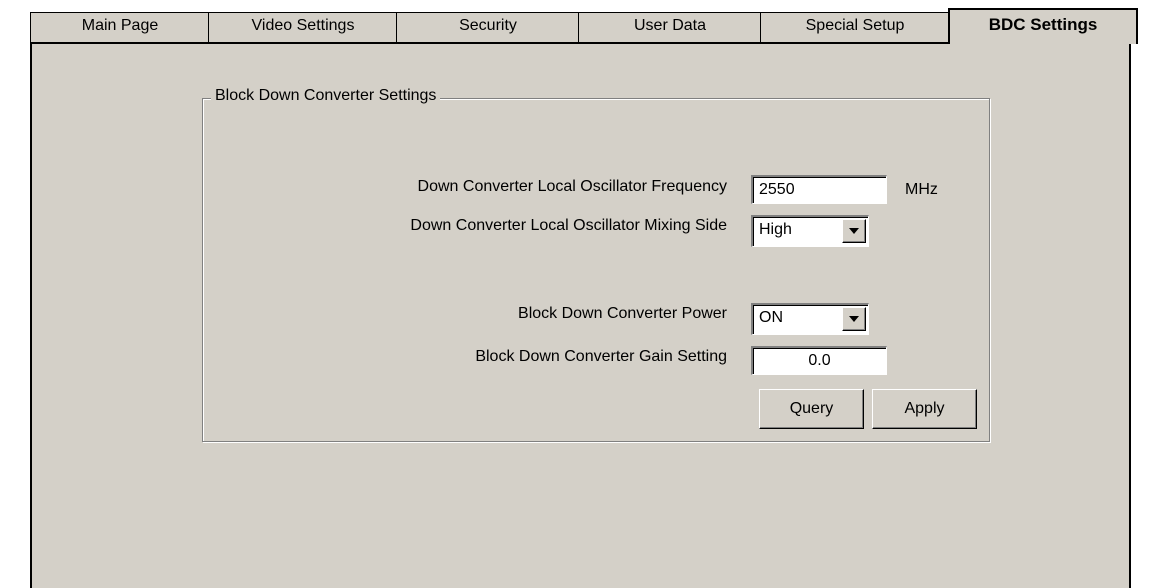 This screenshot has height=588, width=1149. I want to click on tab-label: Security, so click(488, 25).